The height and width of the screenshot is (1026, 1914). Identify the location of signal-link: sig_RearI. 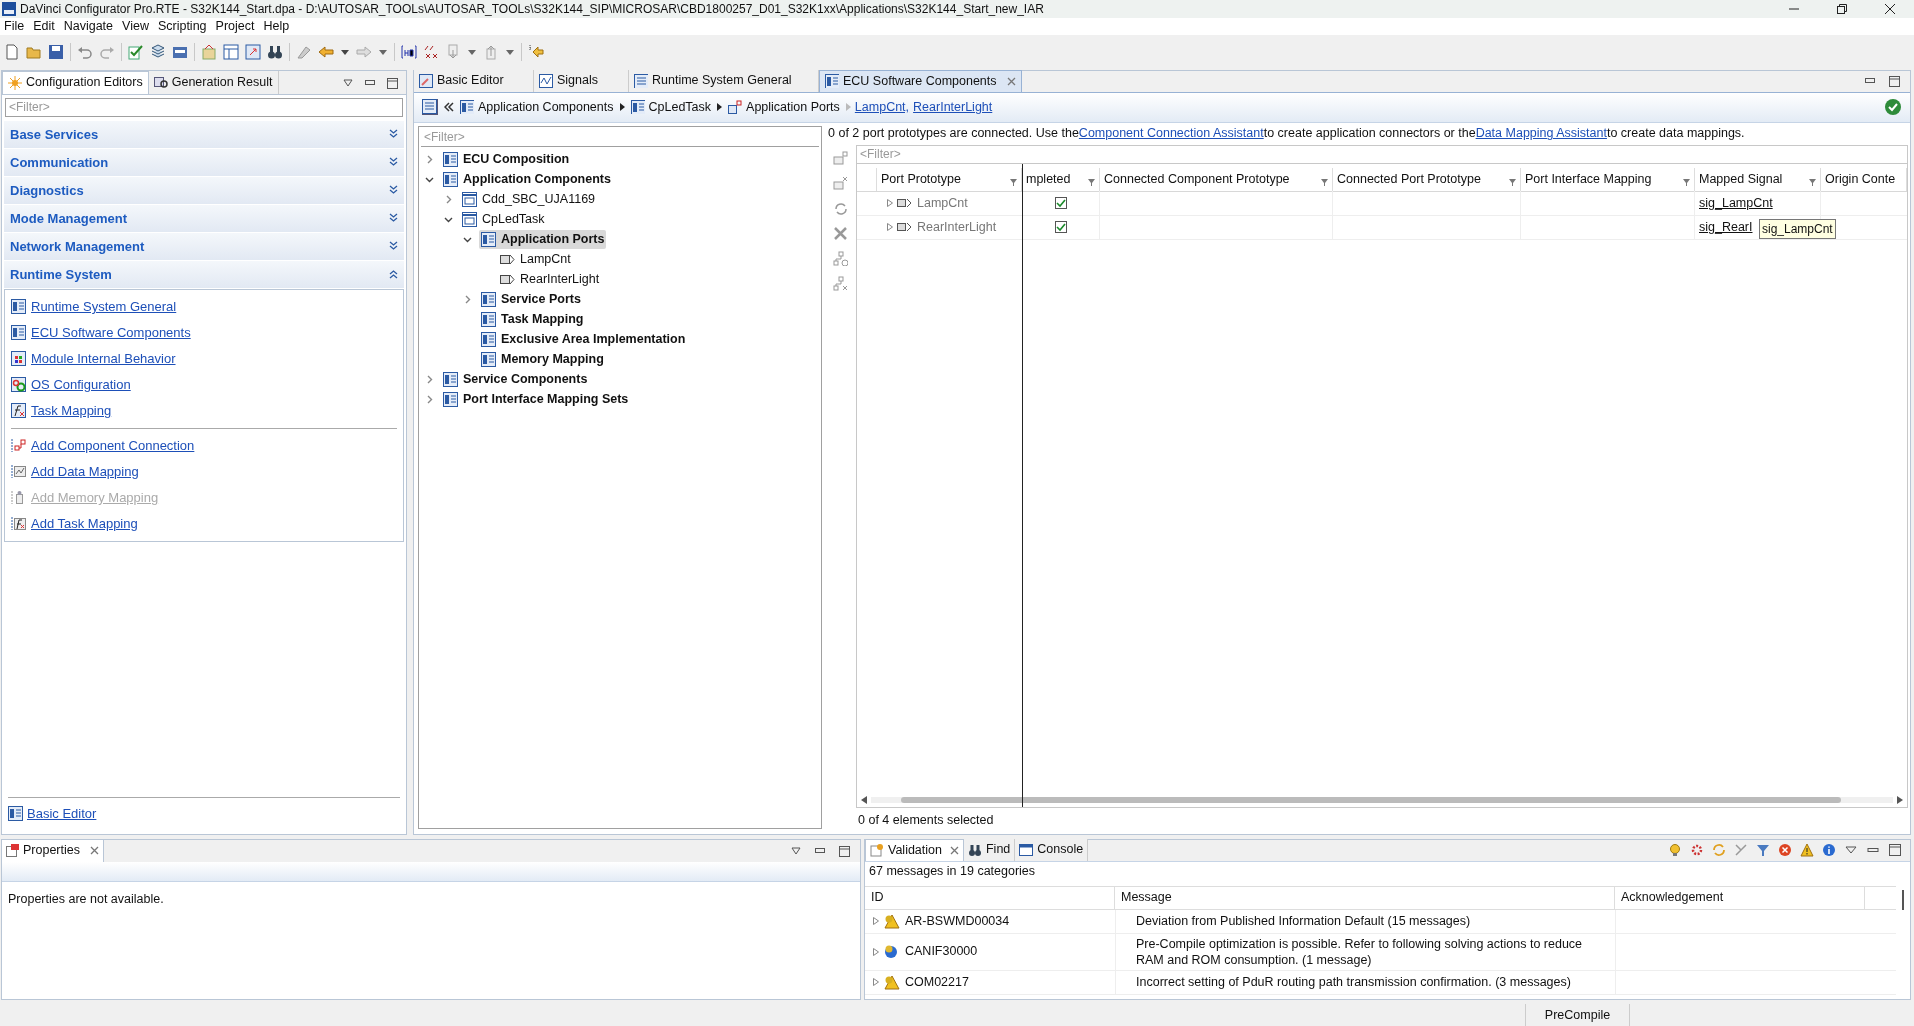
(1726, 227).